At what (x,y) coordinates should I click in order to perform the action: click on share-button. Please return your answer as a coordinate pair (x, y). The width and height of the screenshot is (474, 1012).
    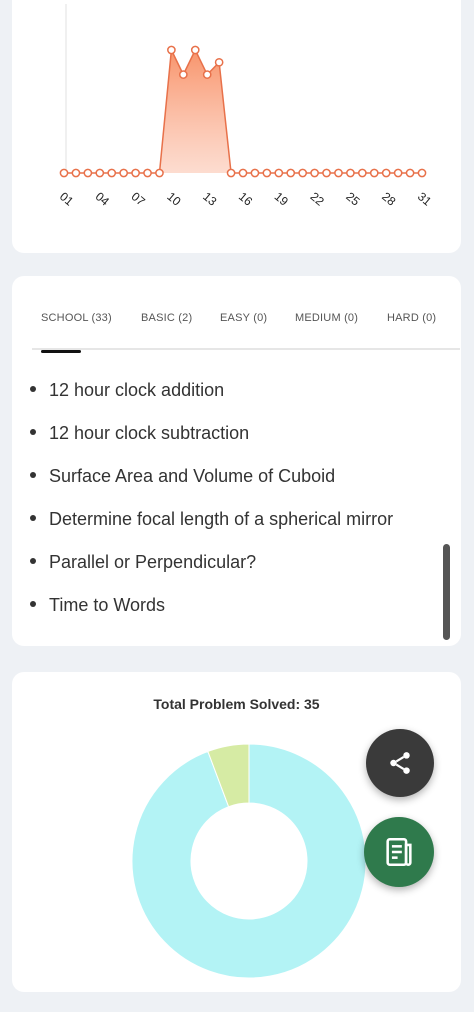
    Looking at the image, I should click on (400, 763).